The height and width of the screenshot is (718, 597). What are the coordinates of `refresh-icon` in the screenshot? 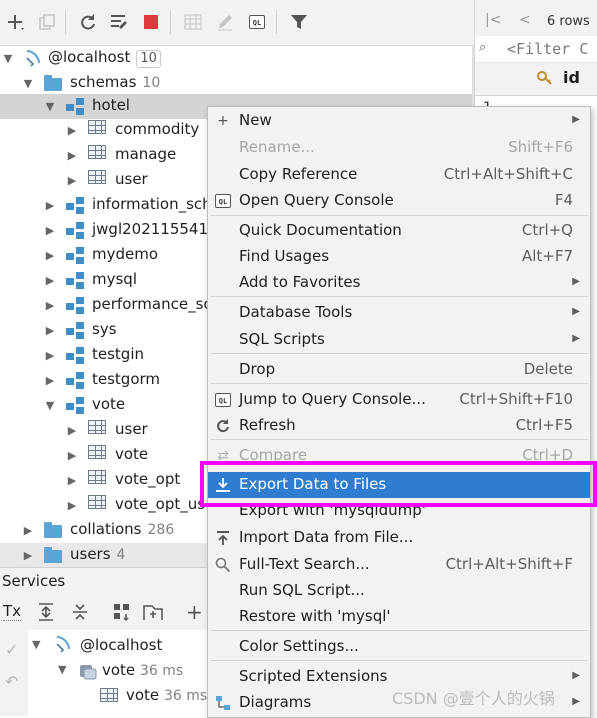 It's located at (88, 22).